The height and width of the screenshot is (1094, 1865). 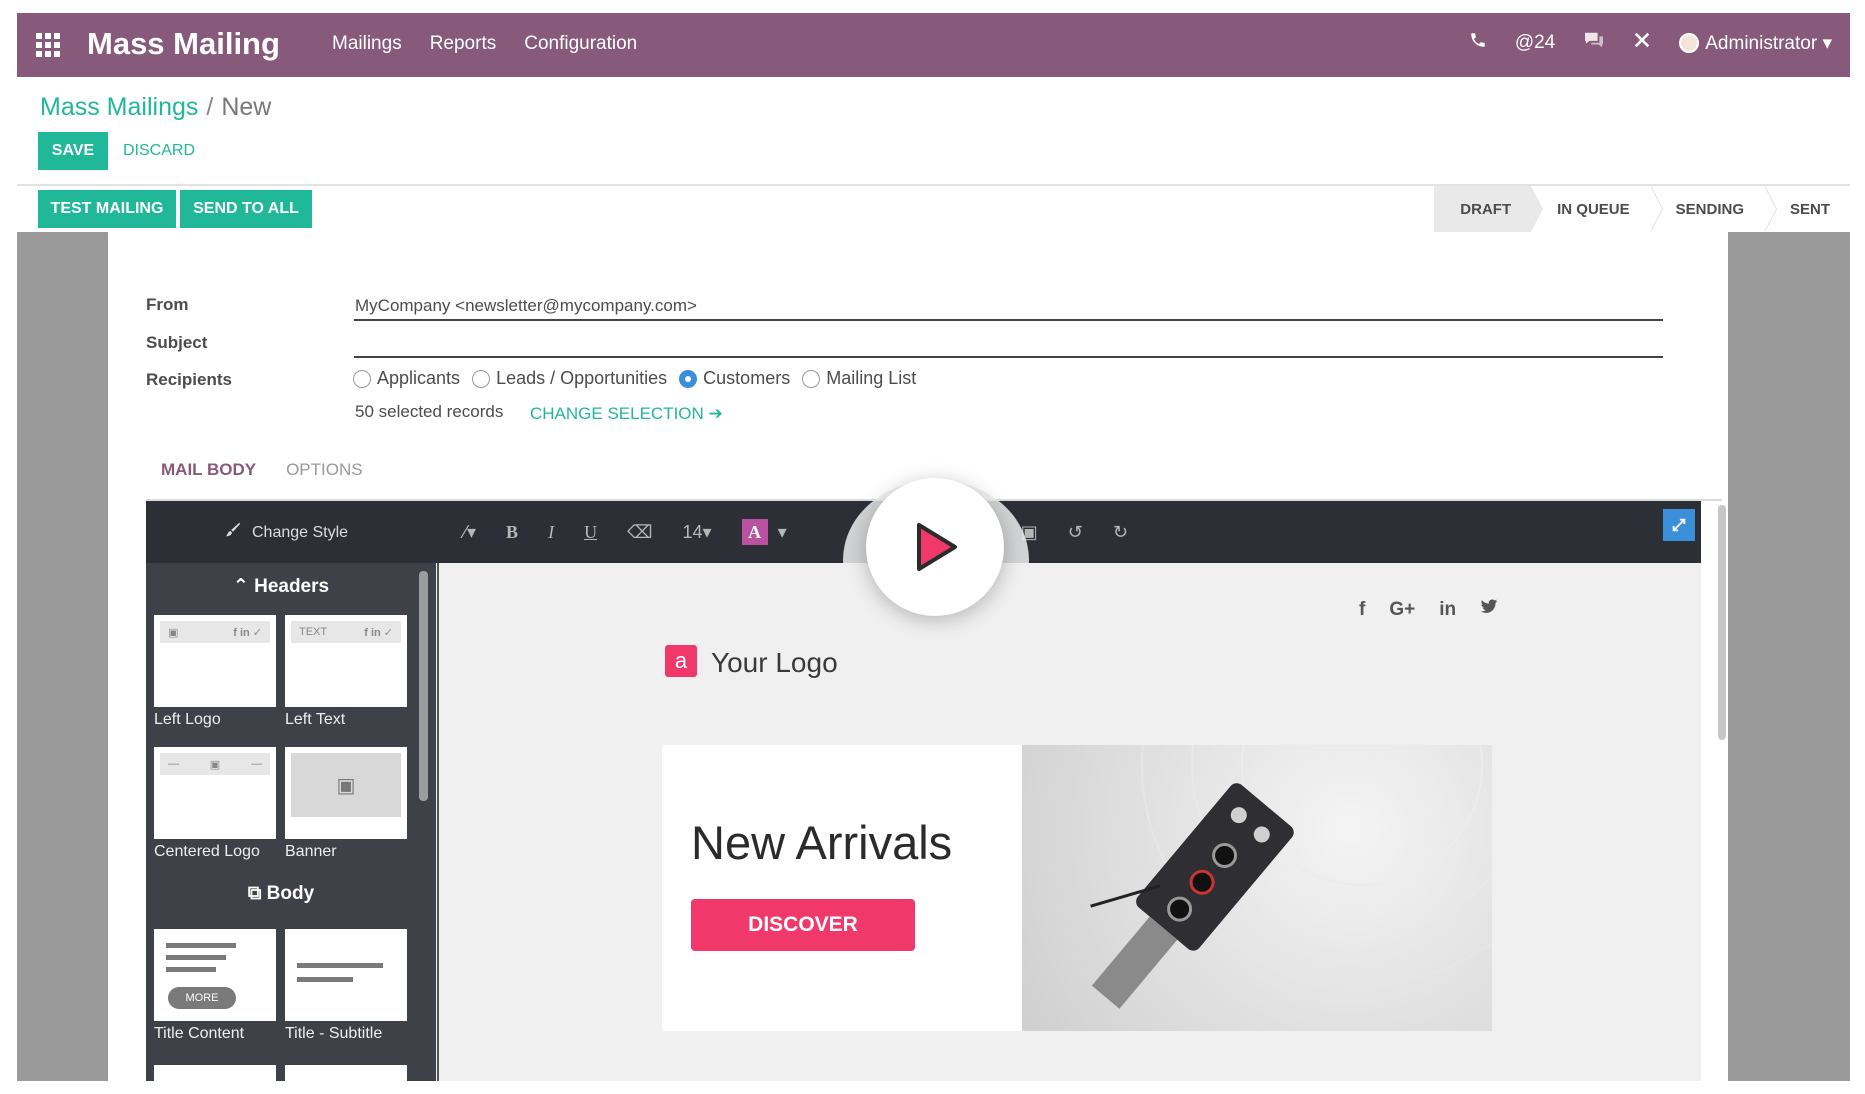 I want to click on linkedin-icon: in, so click(x=1447, y=610).